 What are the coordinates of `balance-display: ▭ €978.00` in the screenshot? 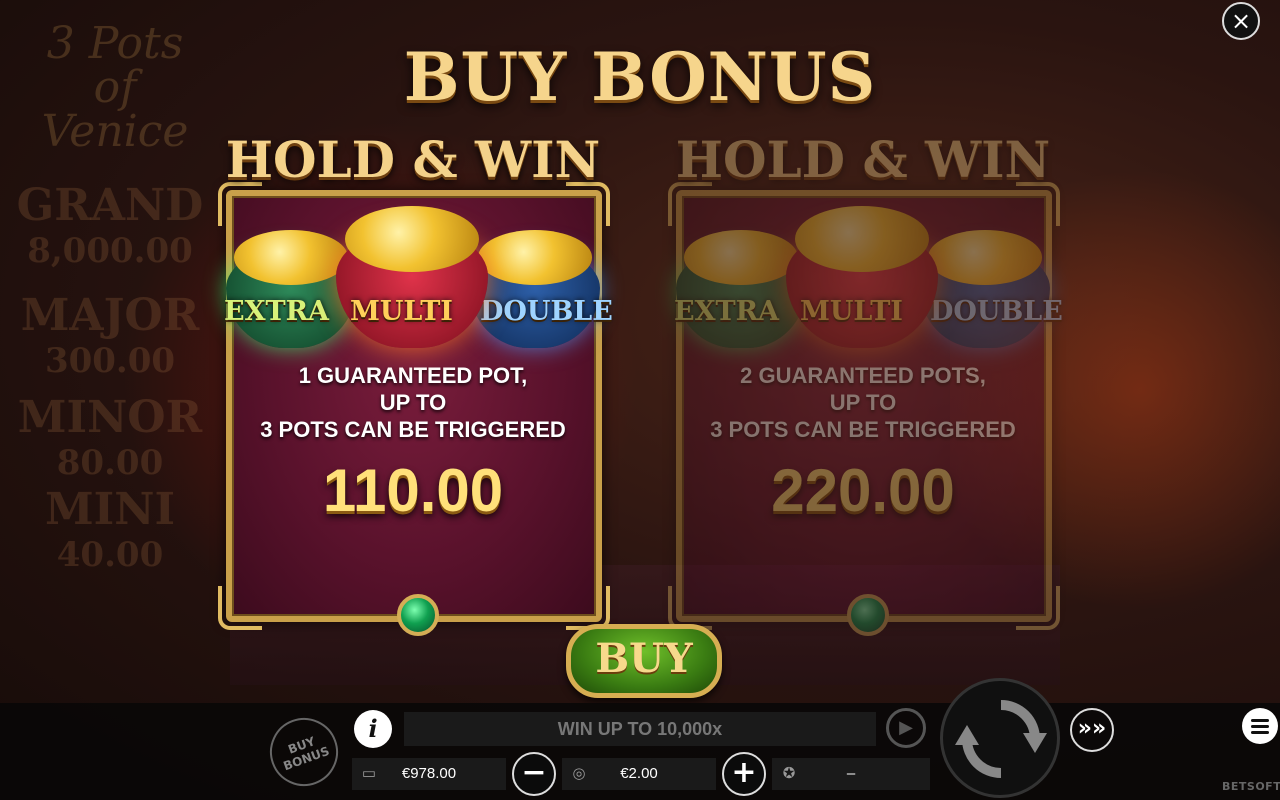 It's located at (429, 774).